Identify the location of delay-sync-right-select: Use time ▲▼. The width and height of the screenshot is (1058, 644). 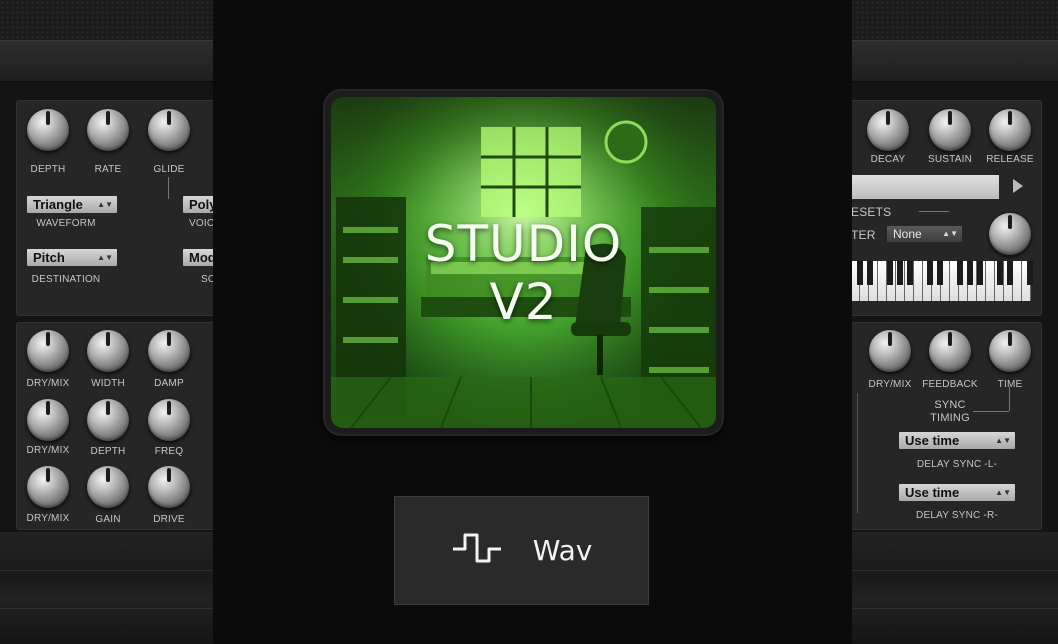
(957, 492).